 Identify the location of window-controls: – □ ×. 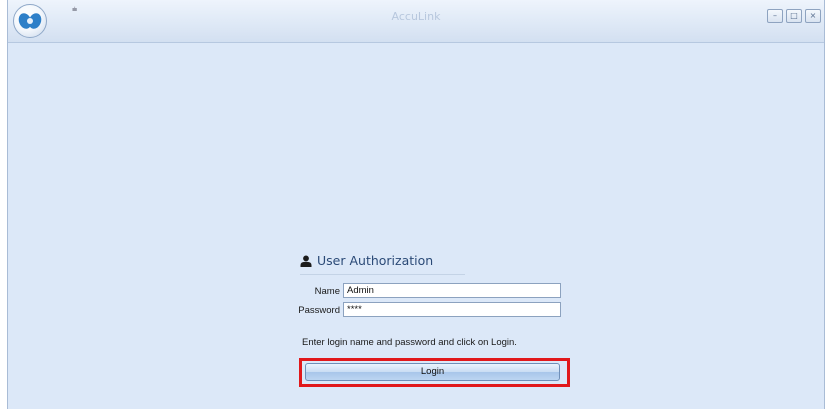
(794, 16).